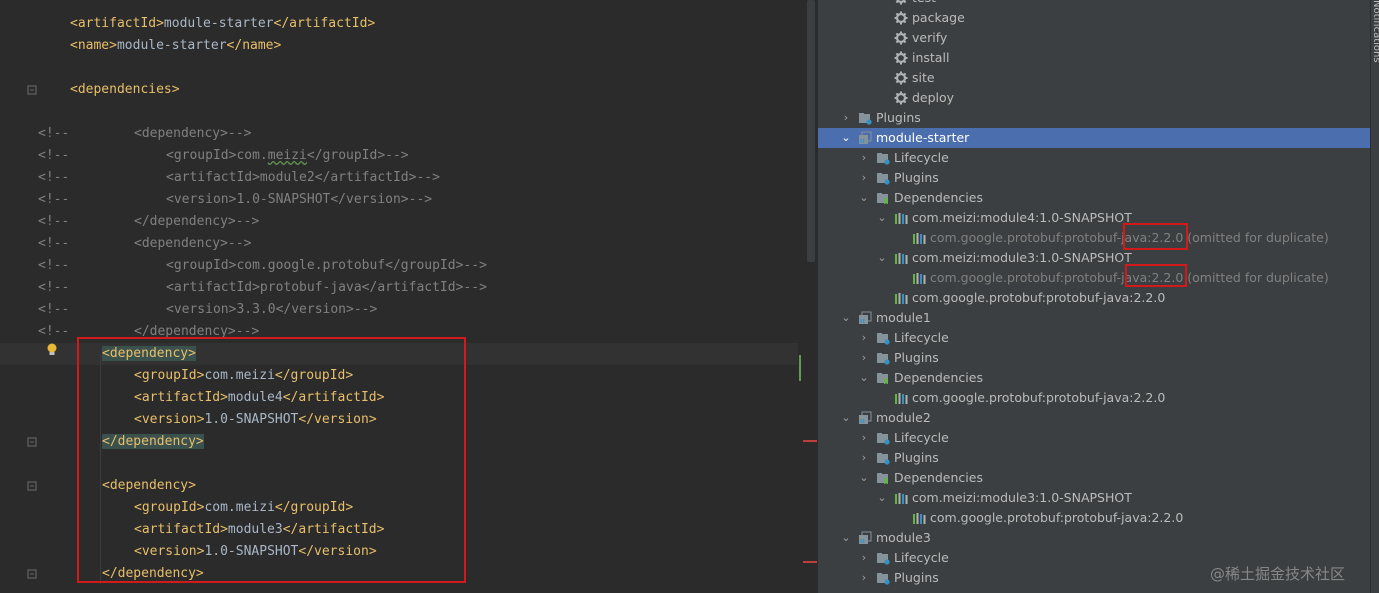  Describe the element at coordinates (1094, 58) in the screenshot. I see `tree-node: install` at that location.